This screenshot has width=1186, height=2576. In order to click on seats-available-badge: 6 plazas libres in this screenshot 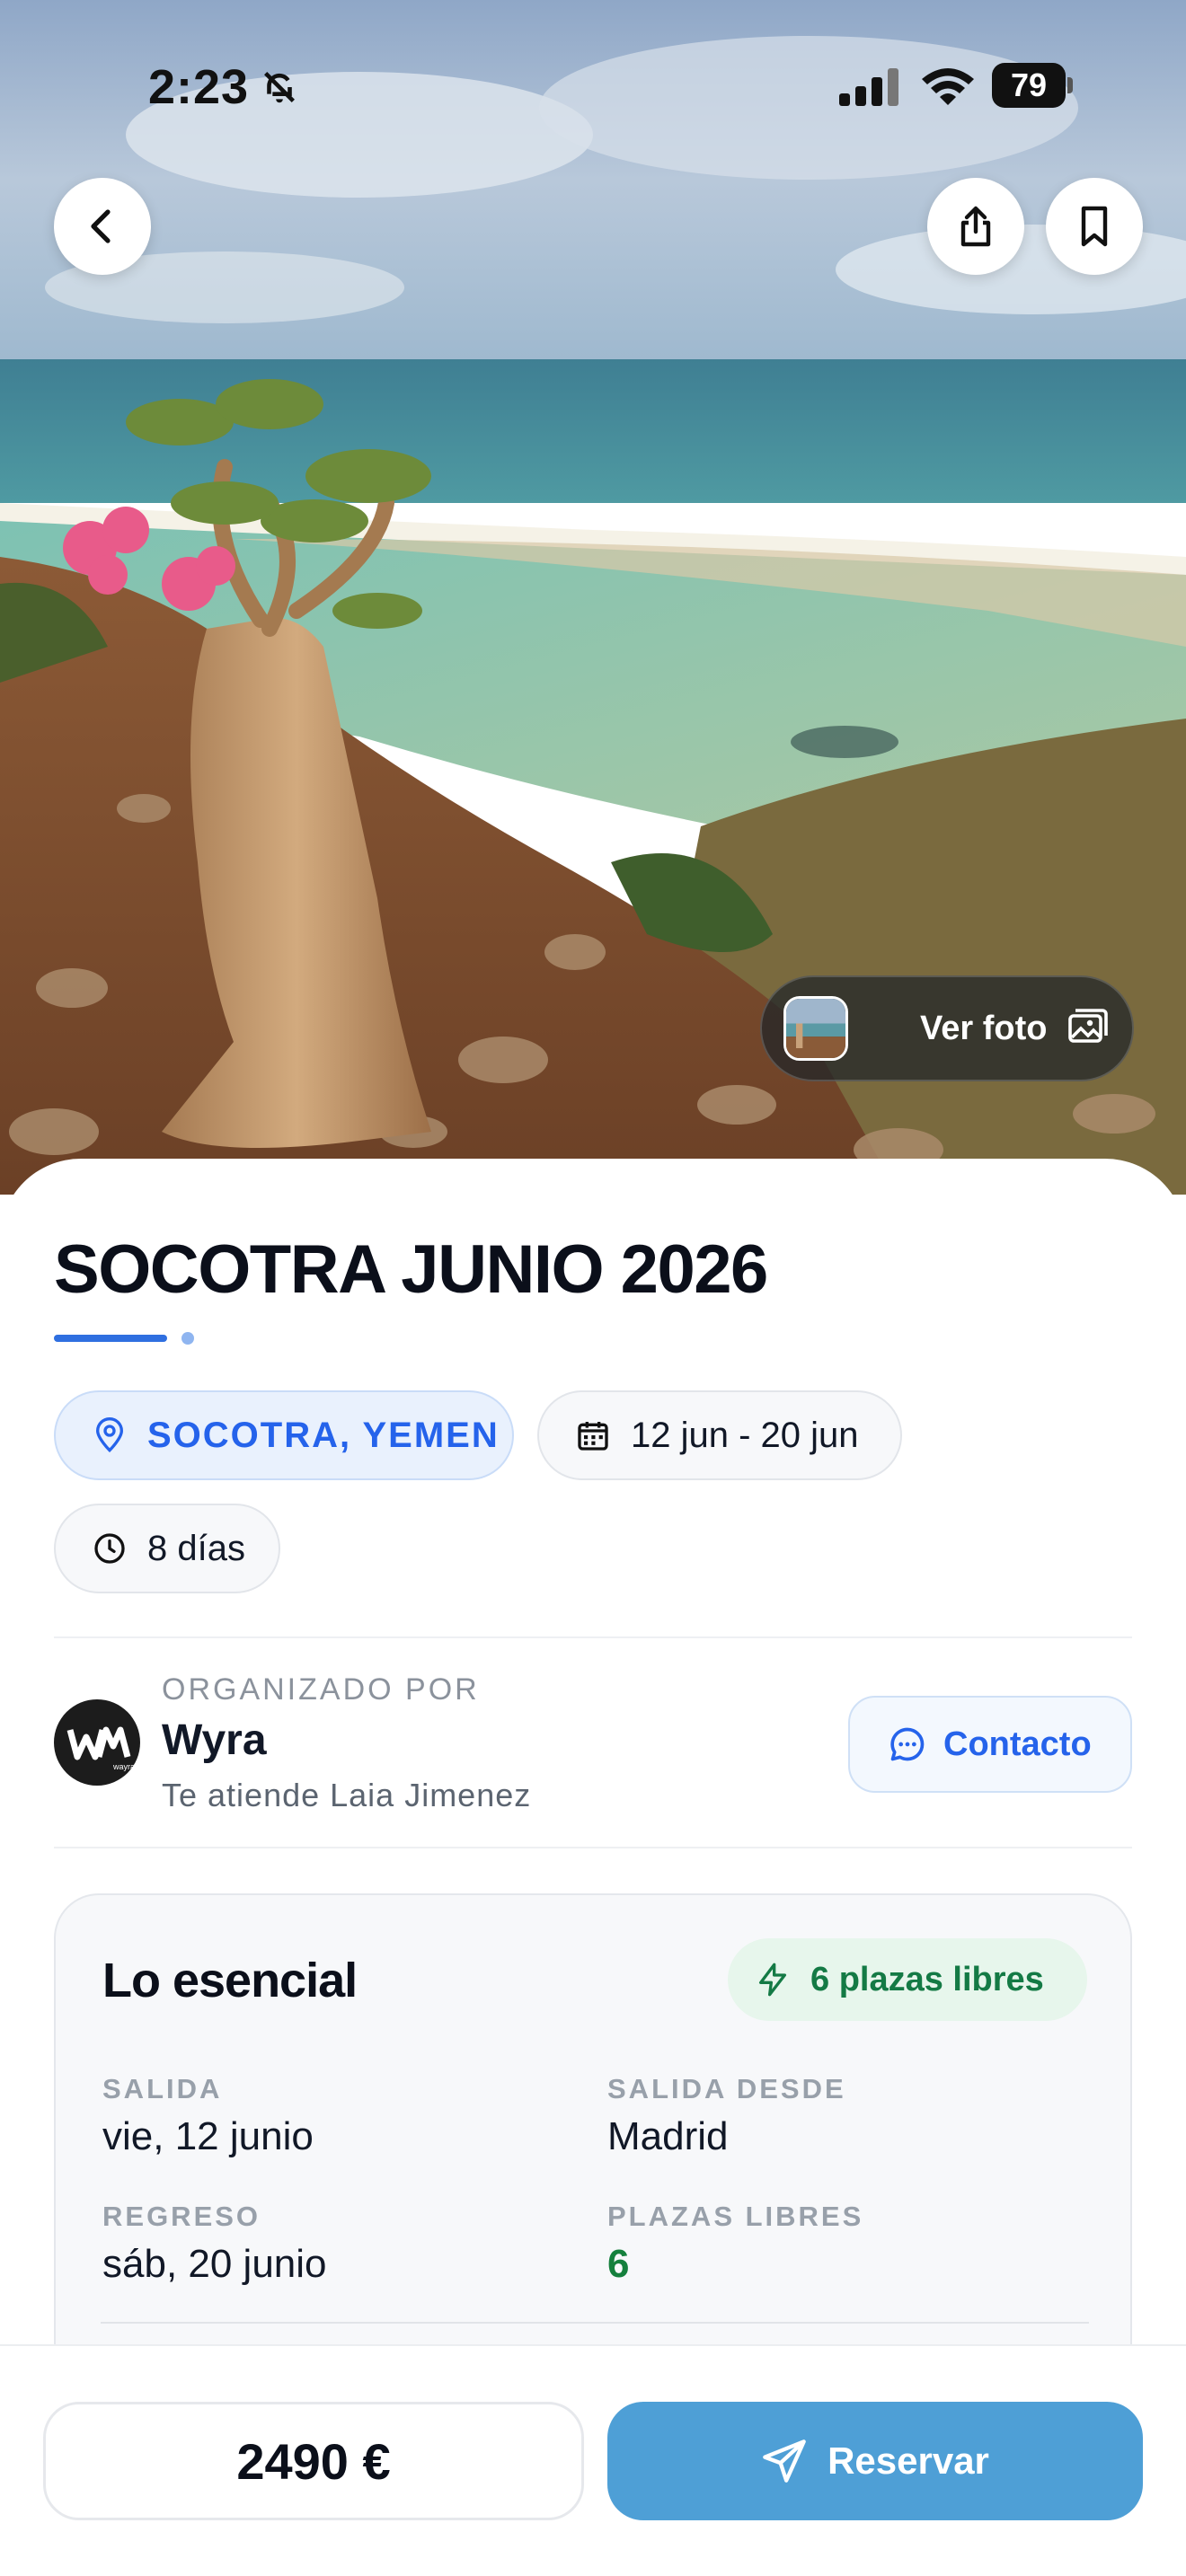, I will do `click(907, 1979)`.